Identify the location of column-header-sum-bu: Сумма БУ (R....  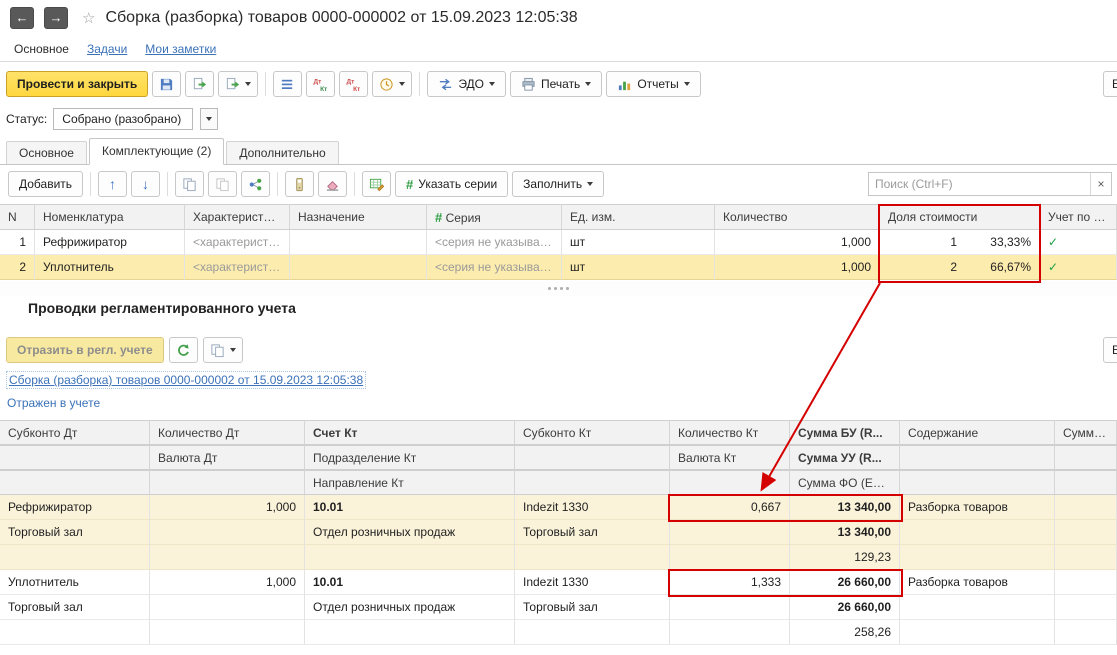
(845, 432).